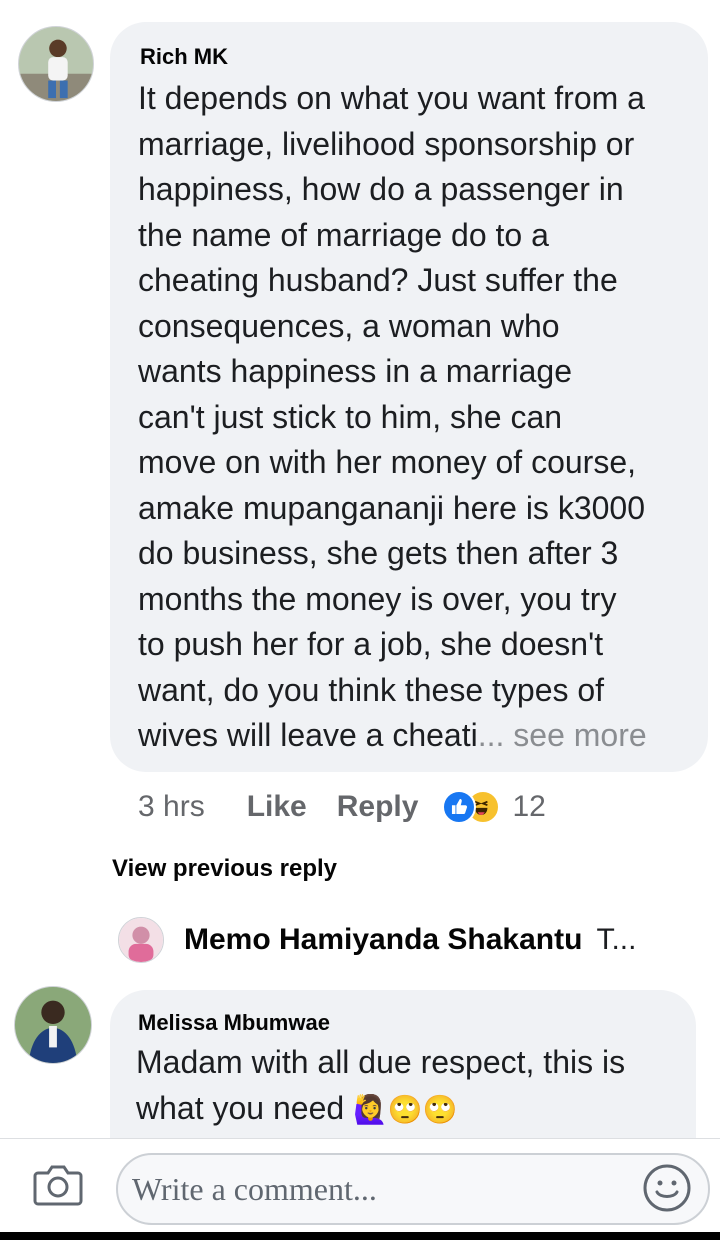 The width and height of the screenshot is (720, 1240). Describe the element at coordinates (667, 1188) in the screenshot. I see `emoji-icon` at that location.